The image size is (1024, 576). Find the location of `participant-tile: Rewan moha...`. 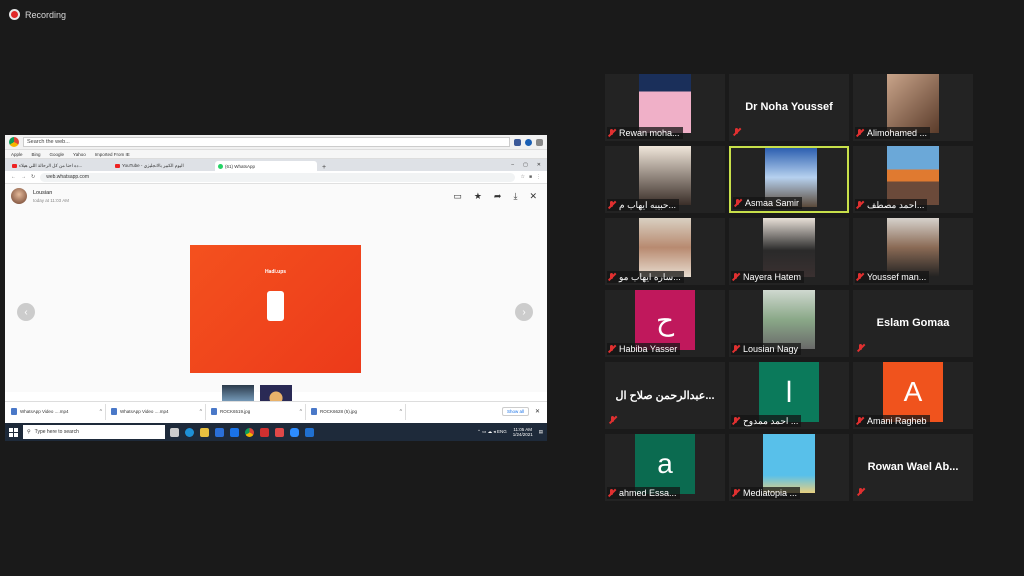

participant-tile: Rewan moha... is located at coordinates (665, 107).